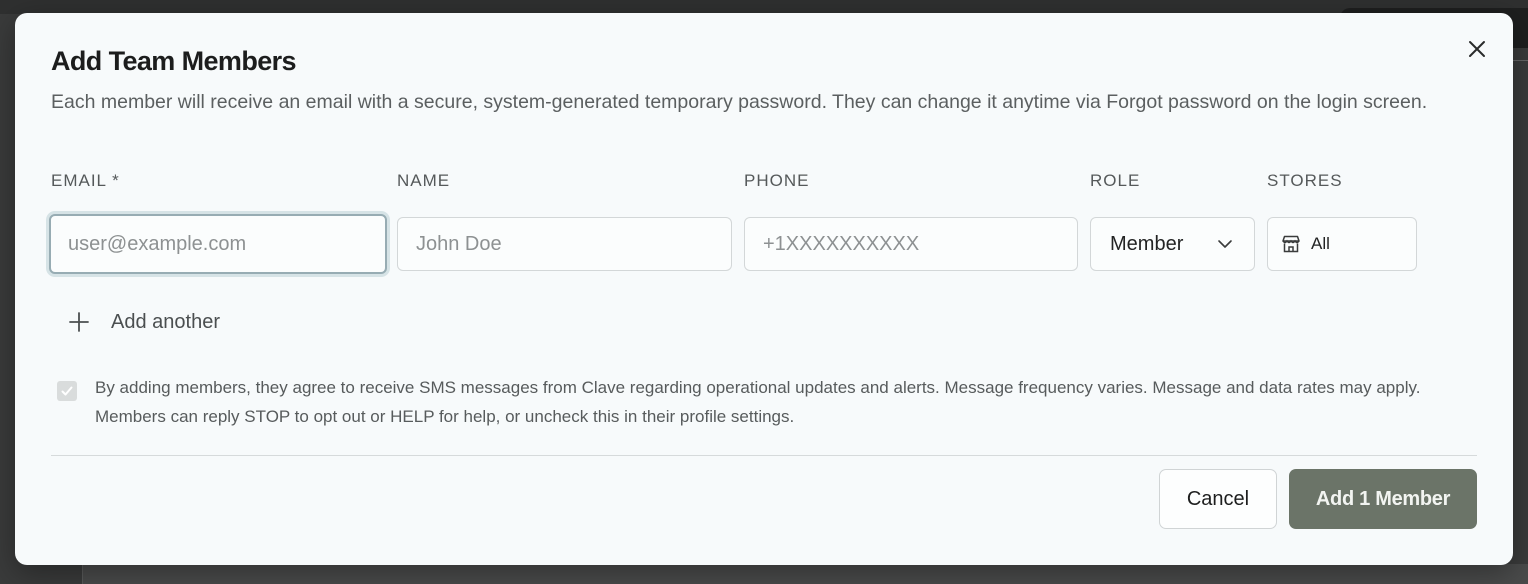 The width and height of the screenshot is (1528, 584). Describe the element at coordinates (1342, 244) in the screenshot. I see `stores-select-button: All` at that location.